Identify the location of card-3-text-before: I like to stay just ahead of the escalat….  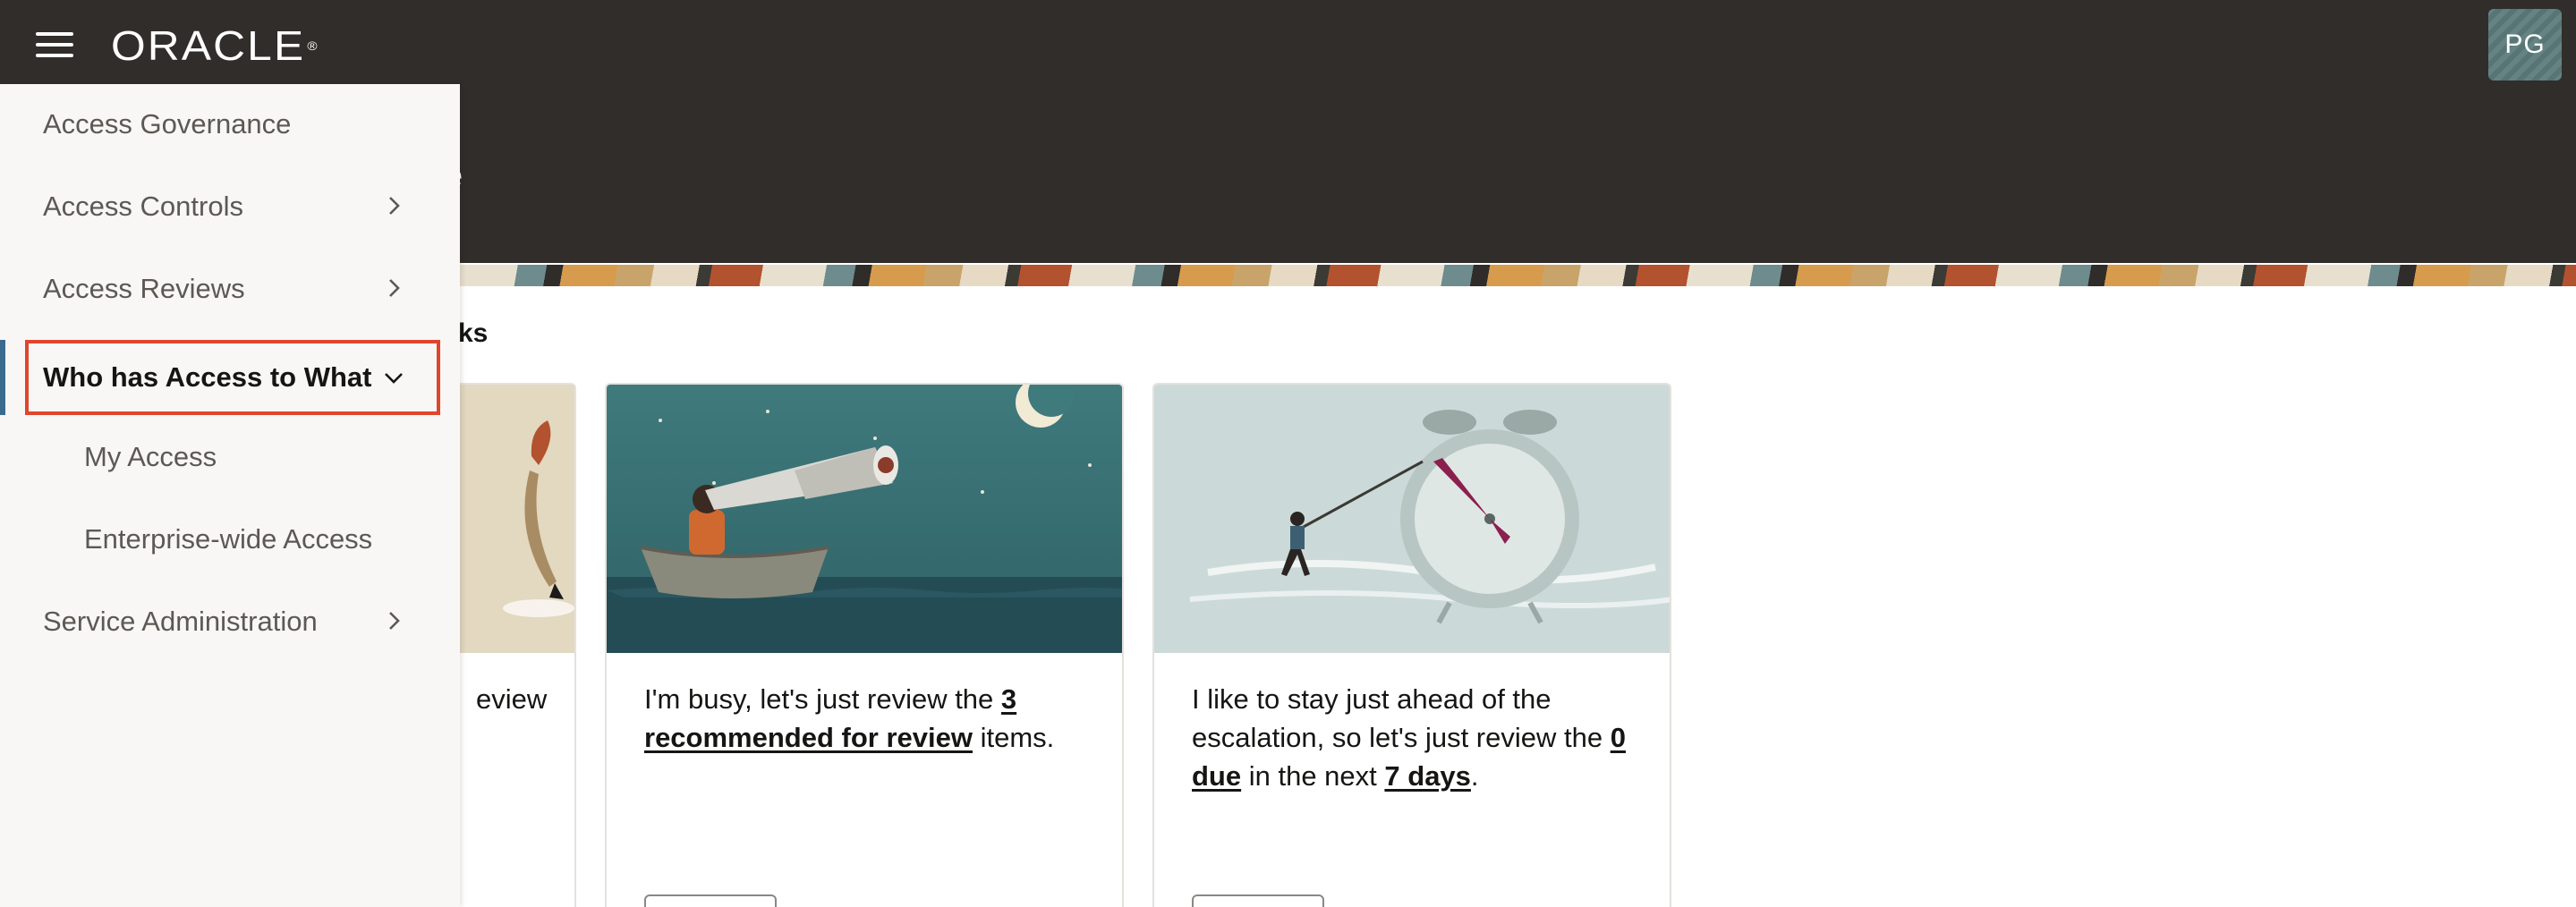
(1401, 718).